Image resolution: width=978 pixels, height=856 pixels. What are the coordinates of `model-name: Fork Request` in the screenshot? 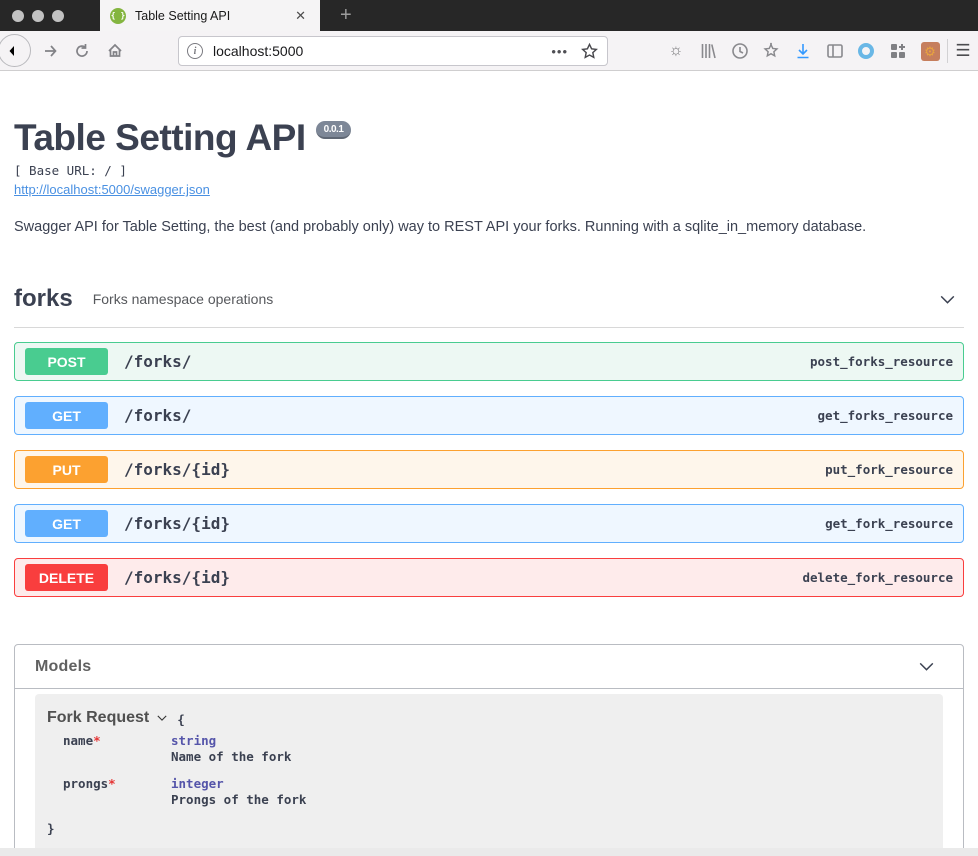 It's located at (98, 717).